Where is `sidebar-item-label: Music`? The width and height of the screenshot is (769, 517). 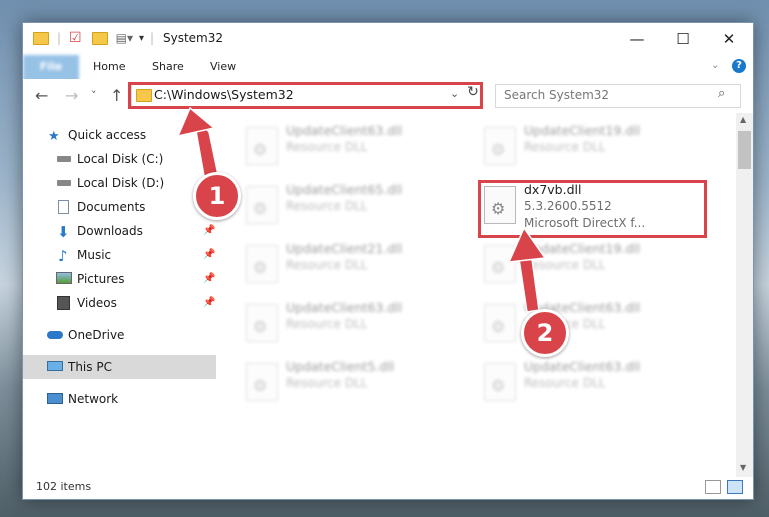
sidebar-item-label: Music is located at coordinates (94, 255).